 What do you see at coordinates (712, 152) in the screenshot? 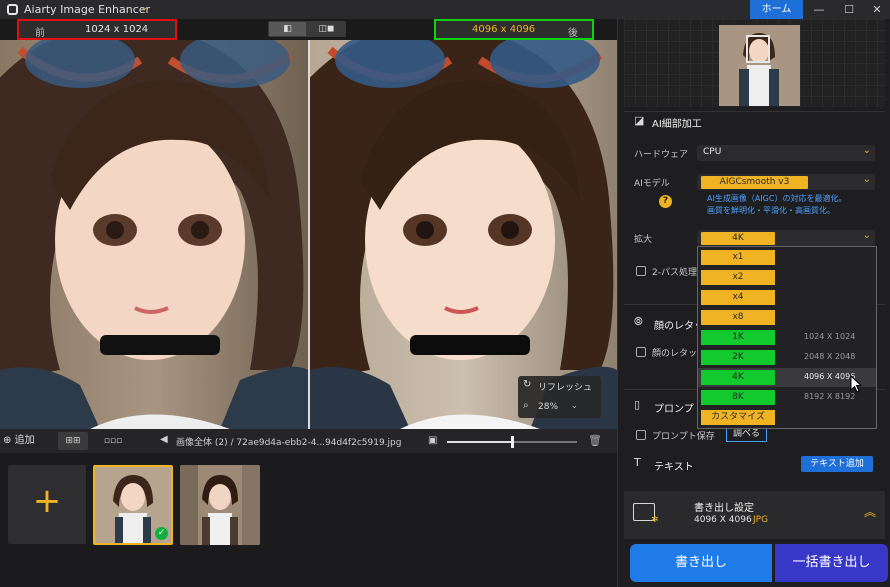
I see `hardware-value: CPU` at bounding box center [712, 152].